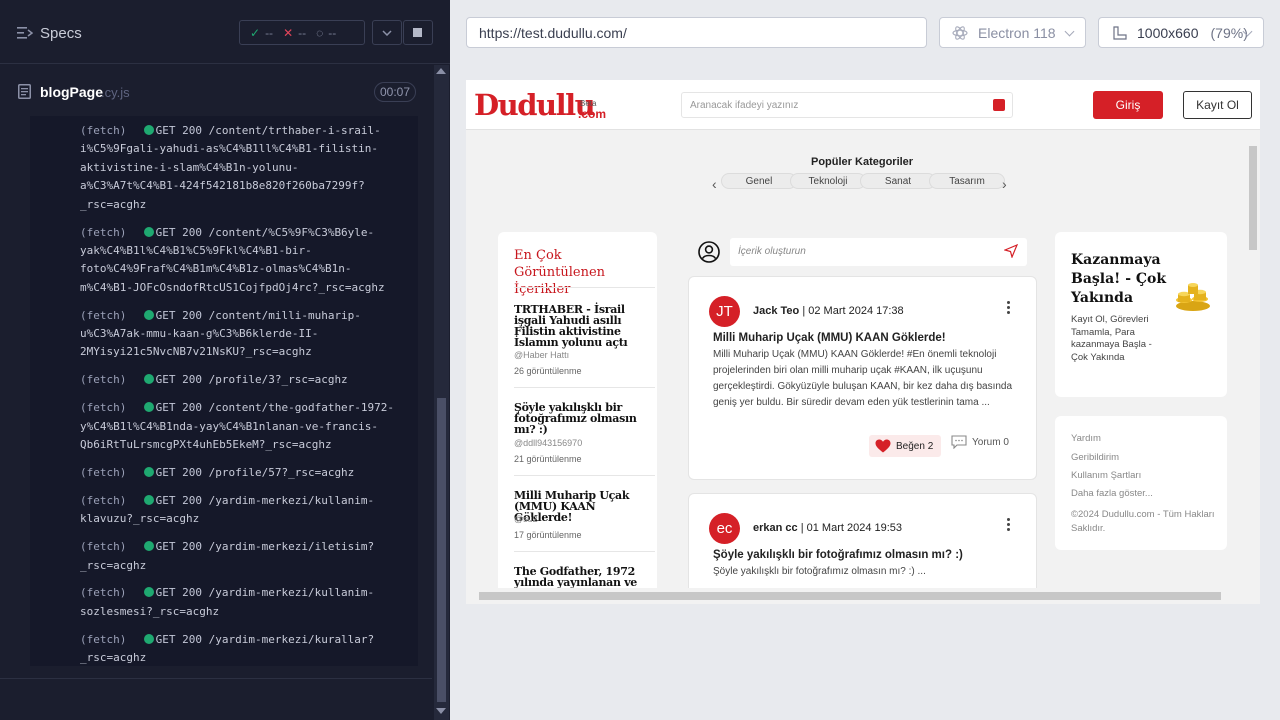 This screenshot has height=720, width=1280. Describe the element at coordinates (332, 32) in the screenshot. I see `pending-count: --` at that location.